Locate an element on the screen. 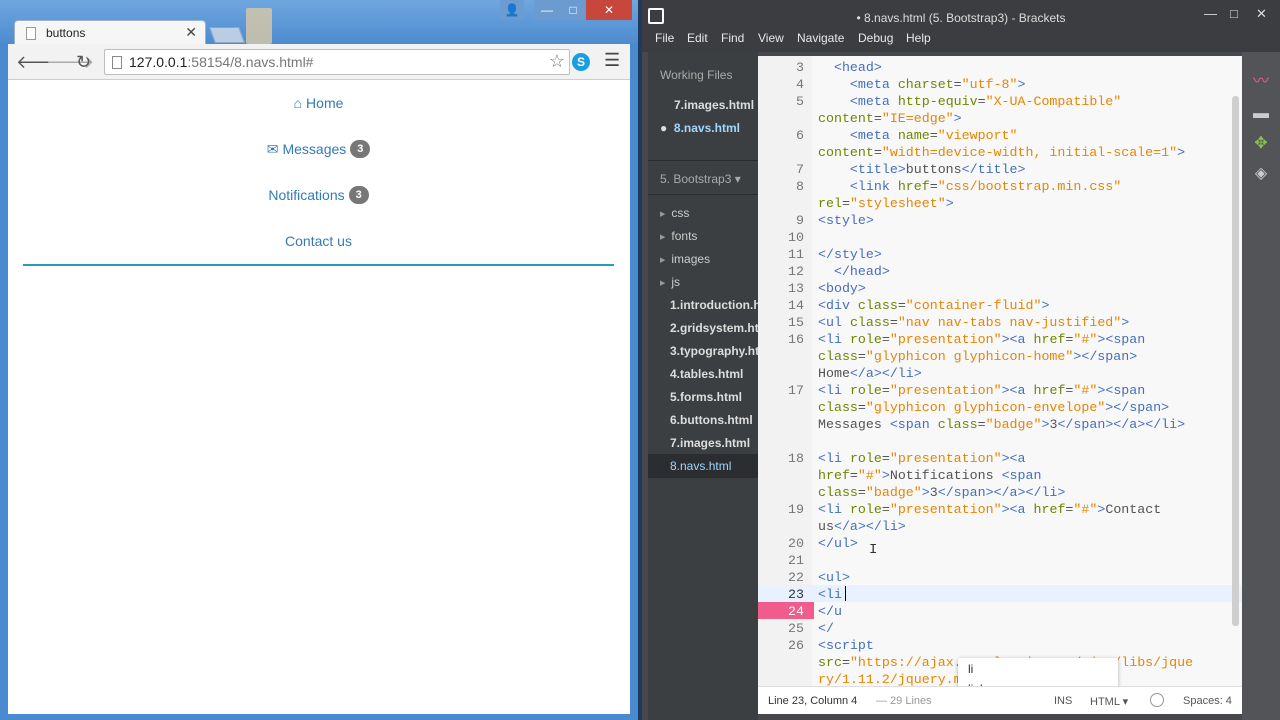 The height and width of the screenshot is (720, 1280). page-icon is located at coordinates (117, 62).